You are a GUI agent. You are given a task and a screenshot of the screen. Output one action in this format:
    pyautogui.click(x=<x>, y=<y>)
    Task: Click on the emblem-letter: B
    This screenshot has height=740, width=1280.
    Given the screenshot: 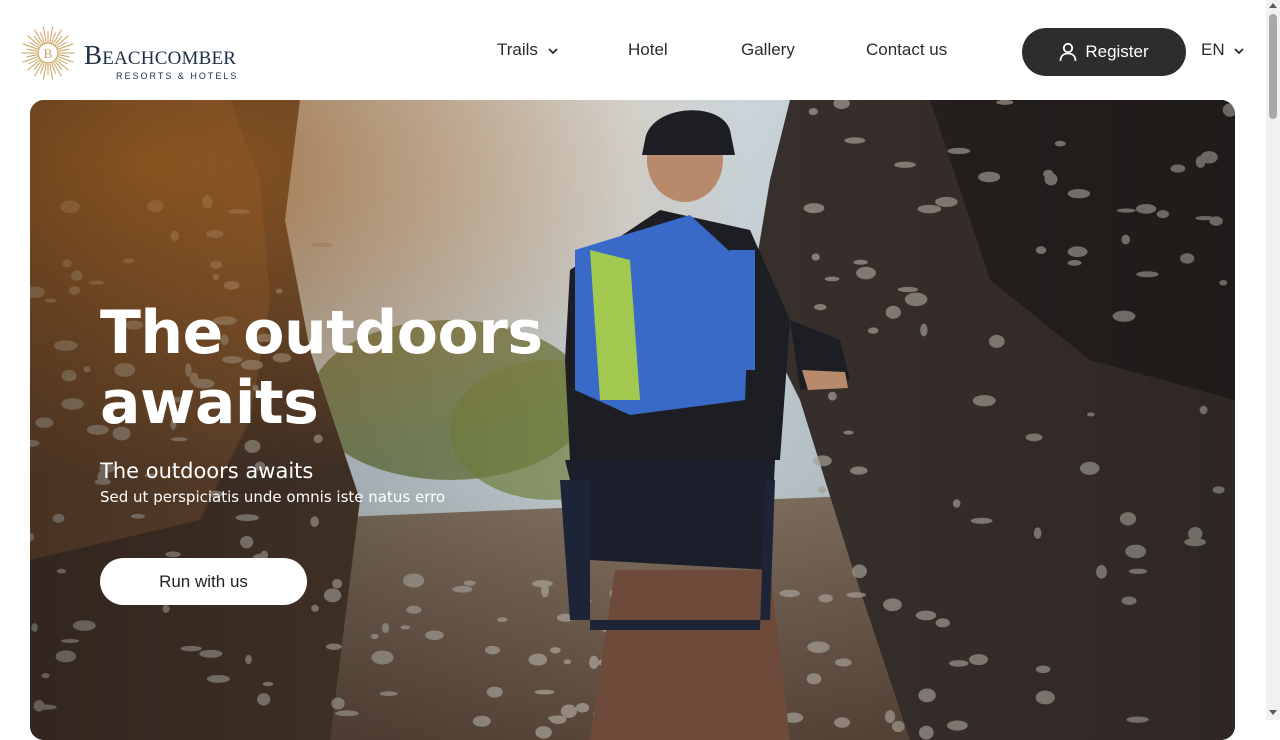 What is the action you would take?
    pyautogui.click(x=48, y=53)
    